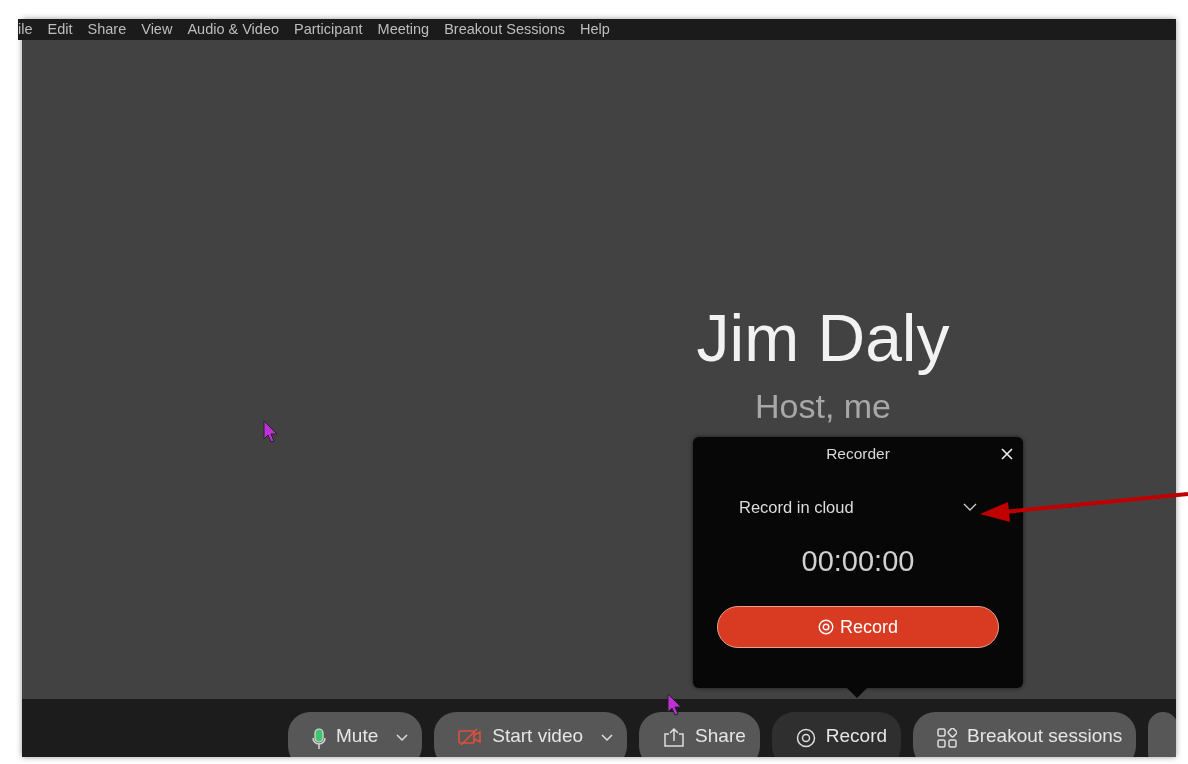 This screenshot has width=1188, height=764. Describe the element at coordinates (157, 29) in the screenshot. I see `menu-item: View` at that location.